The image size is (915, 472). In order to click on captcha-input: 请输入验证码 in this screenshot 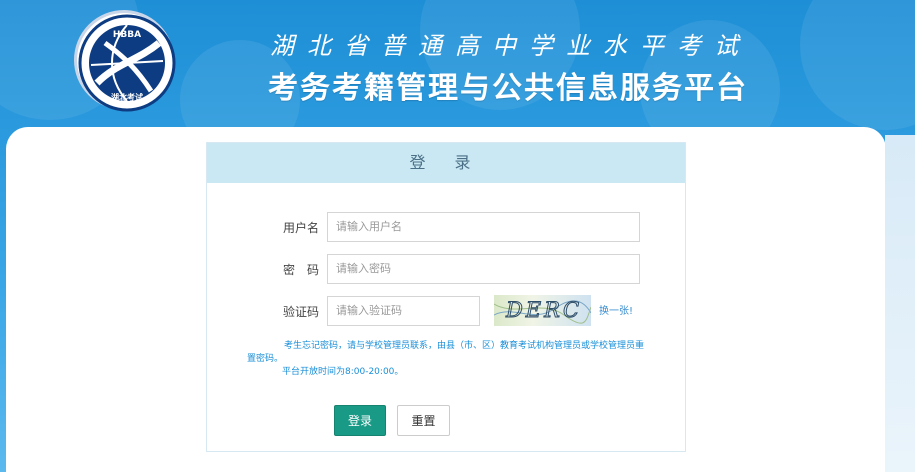, I will do `click(403, 311)`.